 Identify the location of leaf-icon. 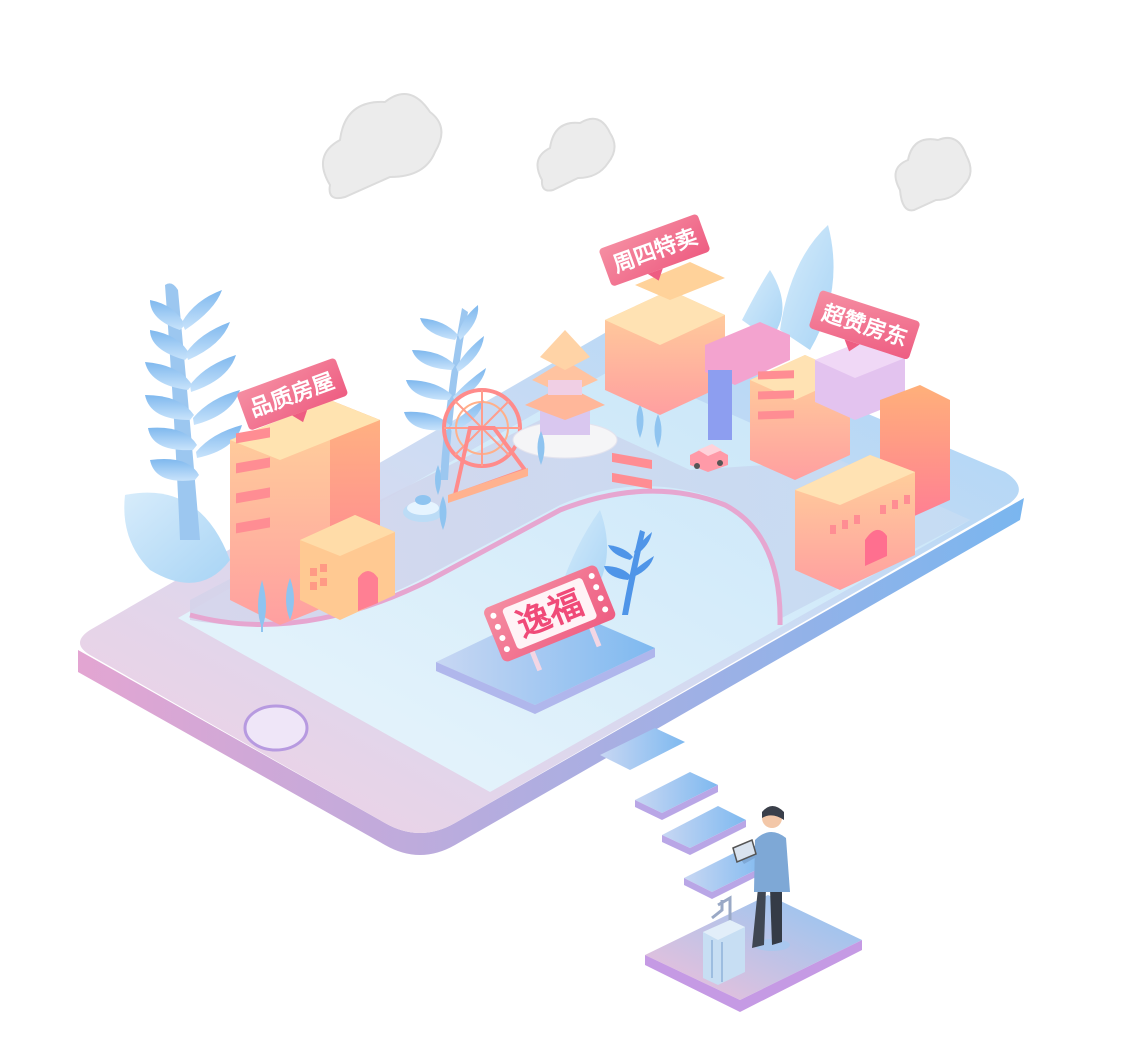
(177, 537).